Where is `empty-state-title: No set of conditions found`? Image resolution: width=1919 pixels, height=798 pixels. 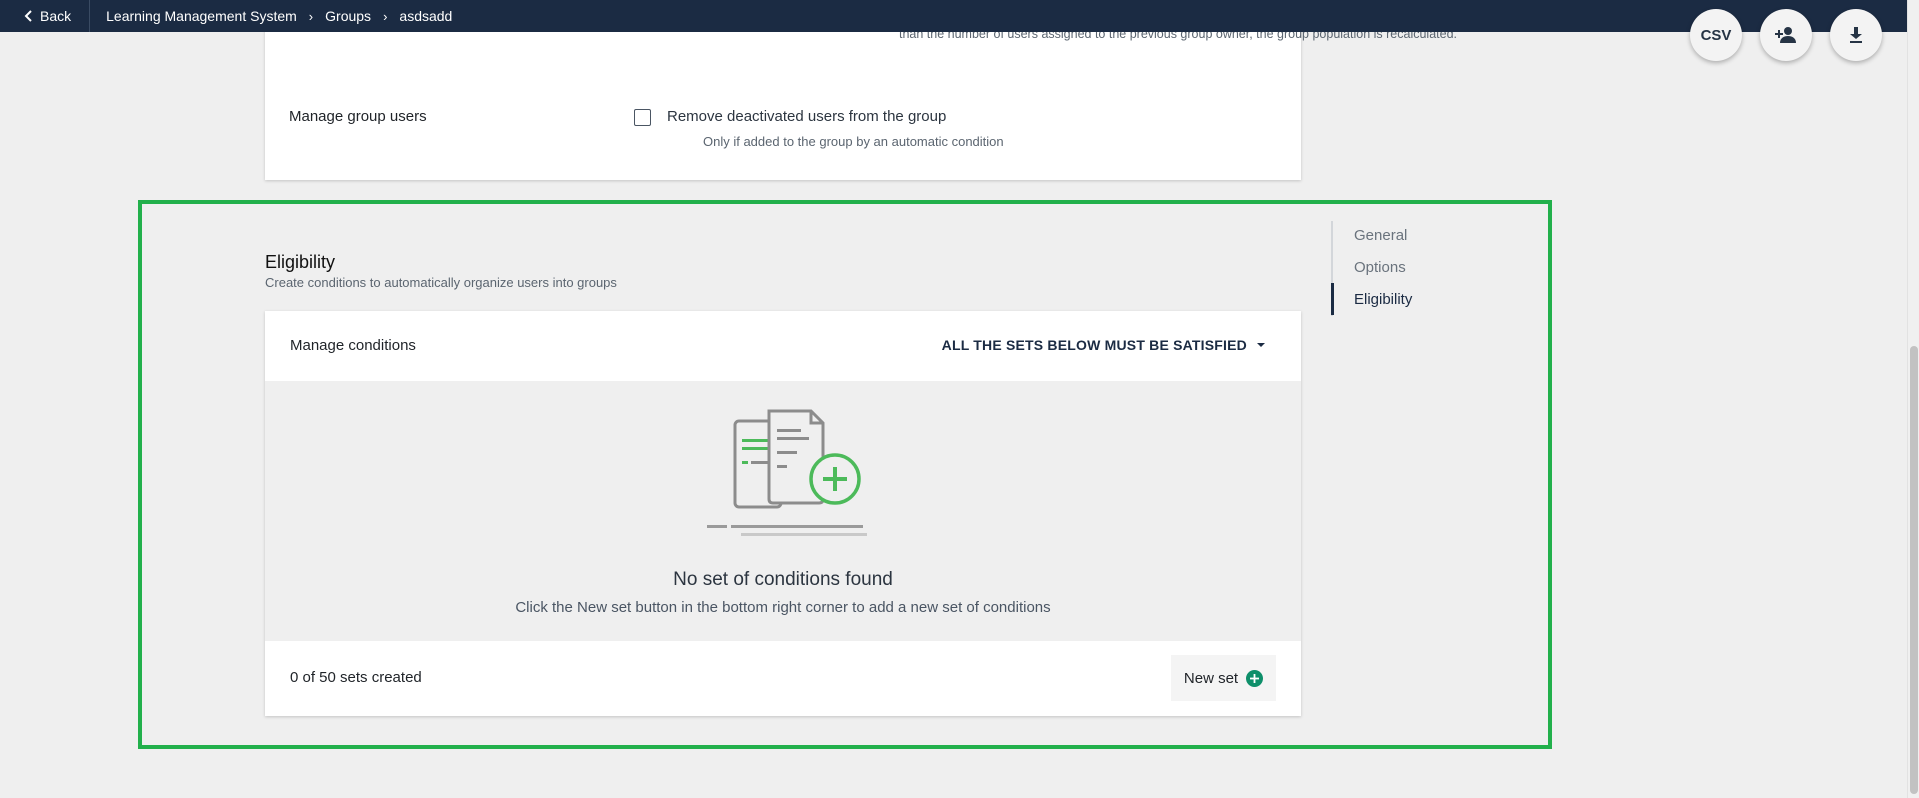
empty-state-title: No set of conditions found is located at coordinates (783, 579).